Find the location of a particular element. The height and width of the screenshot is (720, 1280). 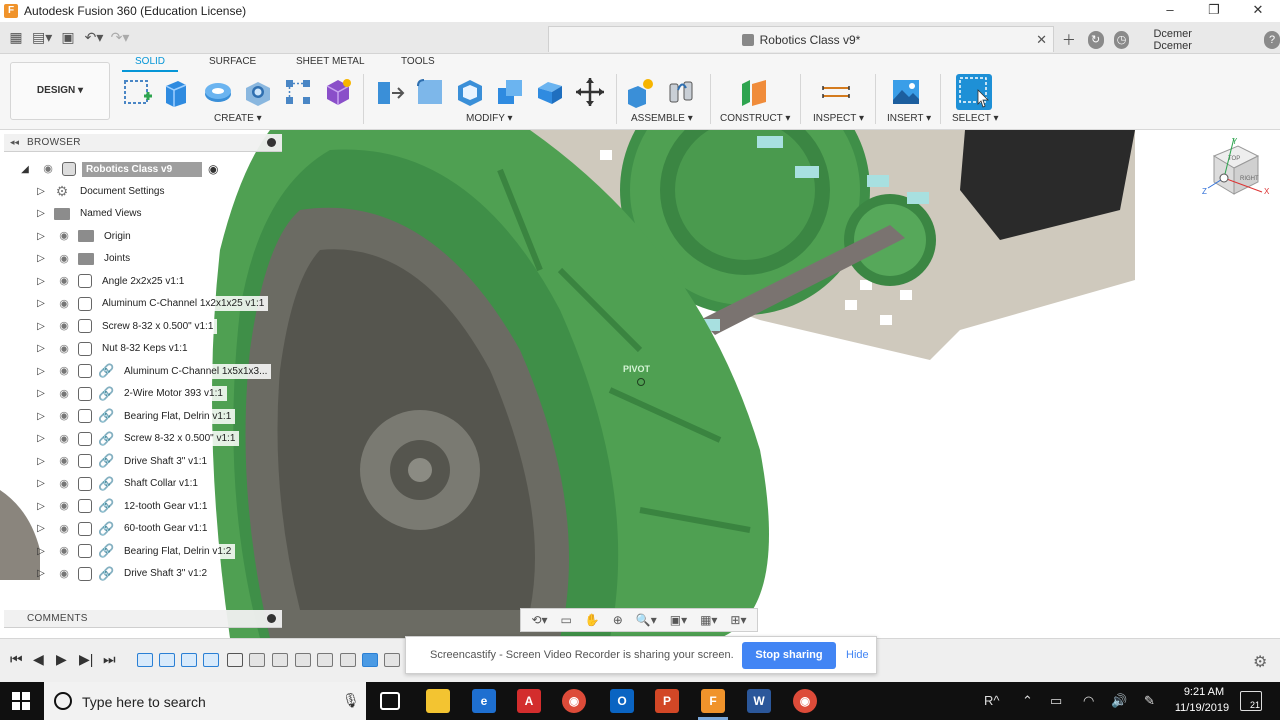

clock-time: 9:21 AM is located at coordinates (1204, 692).